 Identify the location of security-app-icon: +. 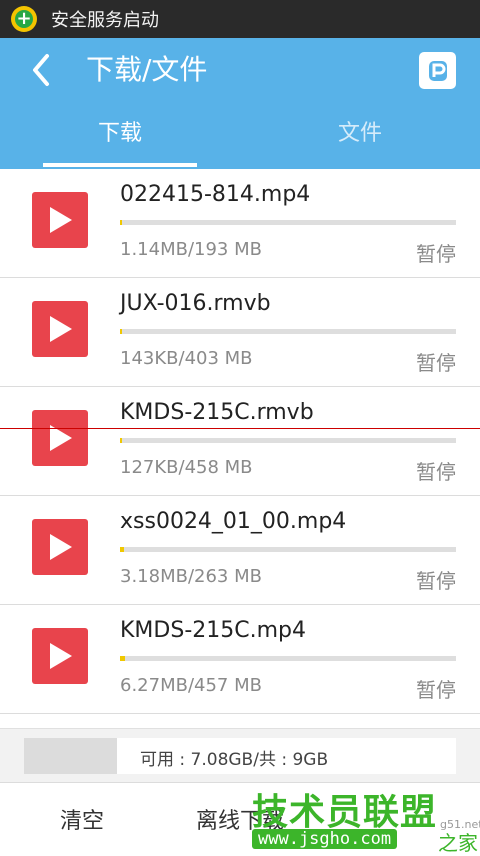
(24, 19).